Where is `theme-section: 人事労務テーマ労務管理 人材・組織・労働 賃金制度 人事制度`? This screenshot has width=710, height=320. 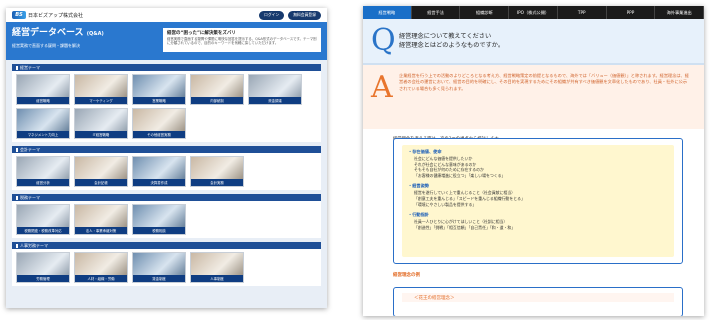 theme-section: 人事労務テーマ労務管理 人材・組織・労働 賃金制度 人事制度 is located at coordinates (166, 264).